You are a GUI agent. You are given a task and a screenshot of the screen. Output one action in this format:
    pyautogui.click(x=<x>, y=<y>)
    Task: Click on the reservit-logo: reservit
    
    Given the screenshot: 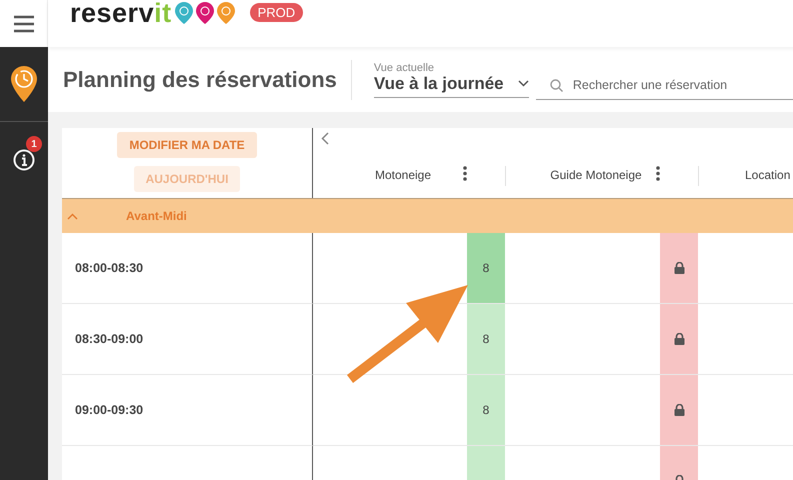 What is the action you would take?
    pyautogui.click(x=153, y=13)
    